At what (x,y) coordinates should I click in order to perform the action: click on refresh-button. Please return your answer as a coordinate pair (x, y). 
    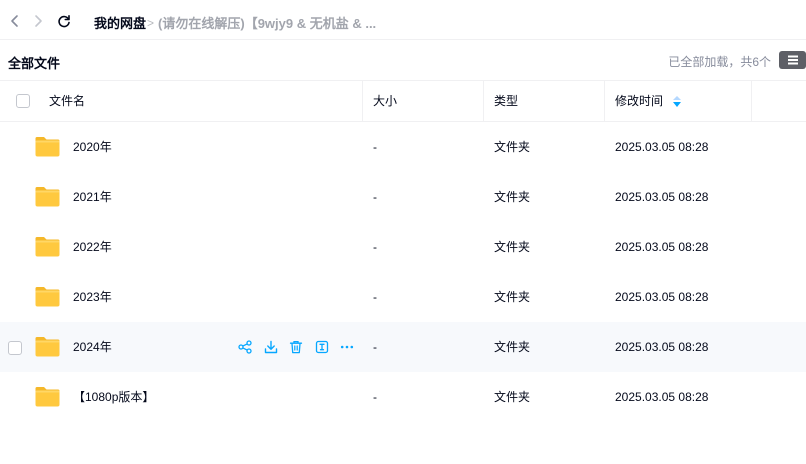
    Looking at the image, I should click on (64, 21).